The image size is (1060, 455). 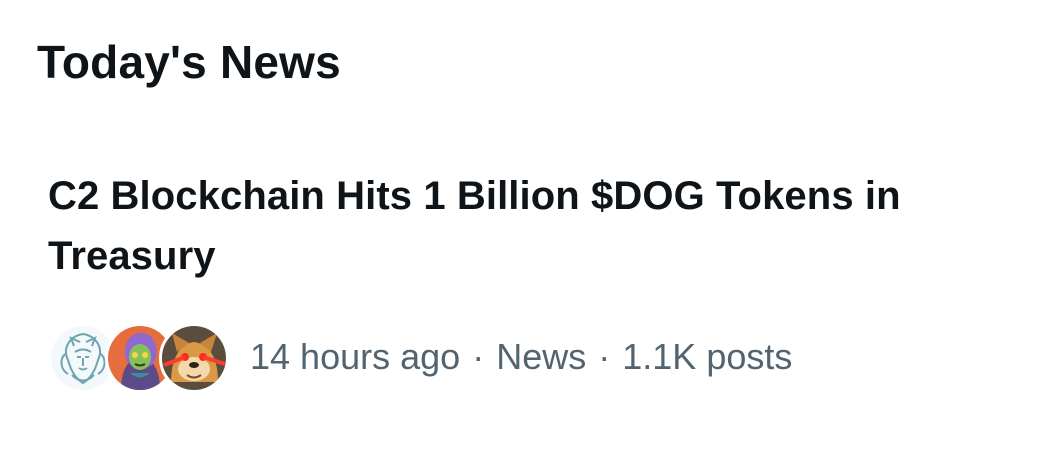 What do you see at coordinates (189, 62) in the screenshot?
I see `section-title: Today's News` at bounding box center [189, 62].